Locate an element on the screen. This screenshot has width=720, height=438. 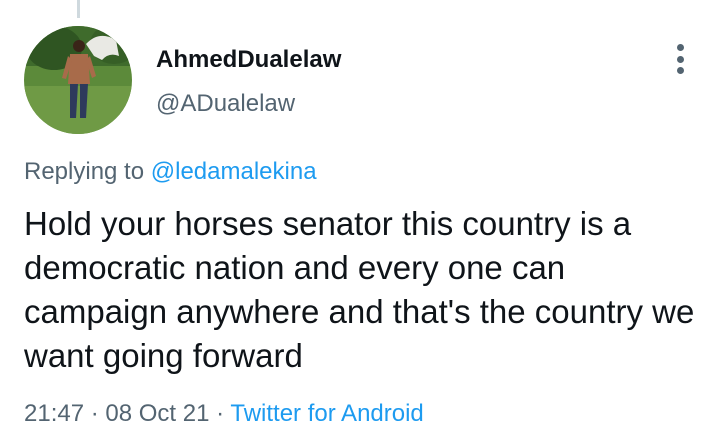
more-options-icon is located at coordinates (680, 59).